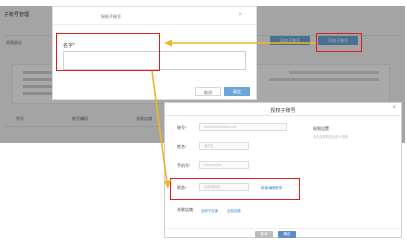 The image size is (407, 240). Describe the element at coordinates (111, 16) in the screenshot. I see `small-modal-title: 授权子账号` at that location.